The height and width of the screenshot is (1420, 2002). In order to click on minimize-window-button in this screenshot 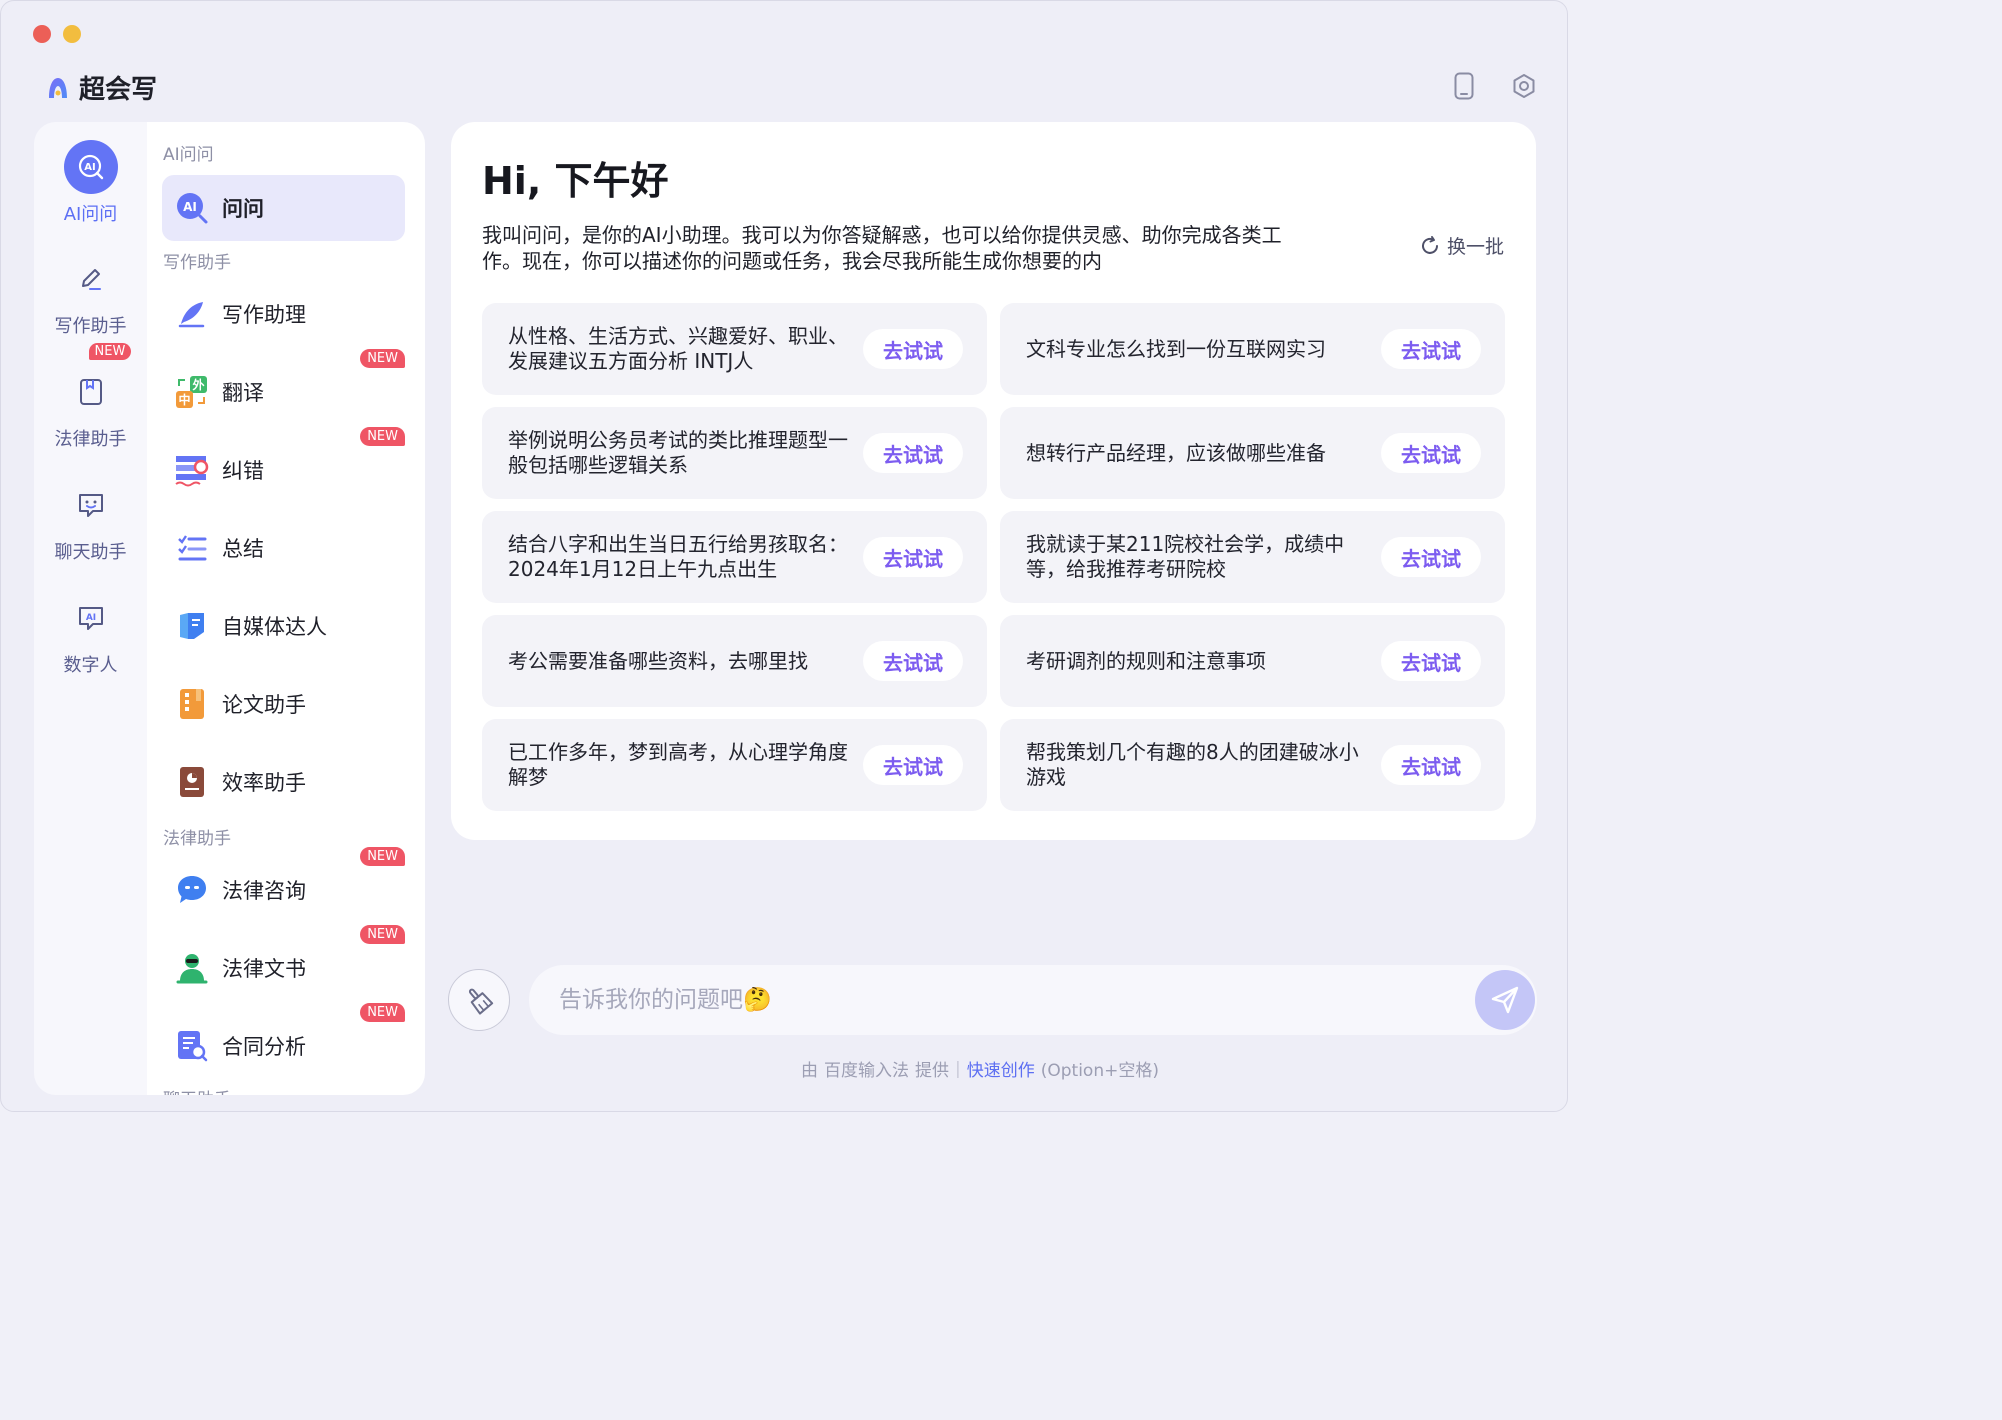, I will do `click(72, 34)`.